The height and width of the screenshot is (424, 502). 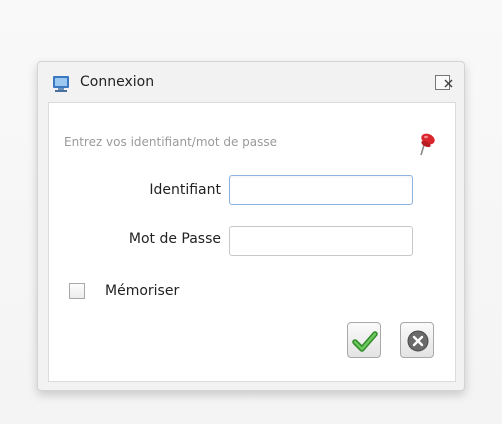 I want to click on ok-button, so click(x=364, y=340).